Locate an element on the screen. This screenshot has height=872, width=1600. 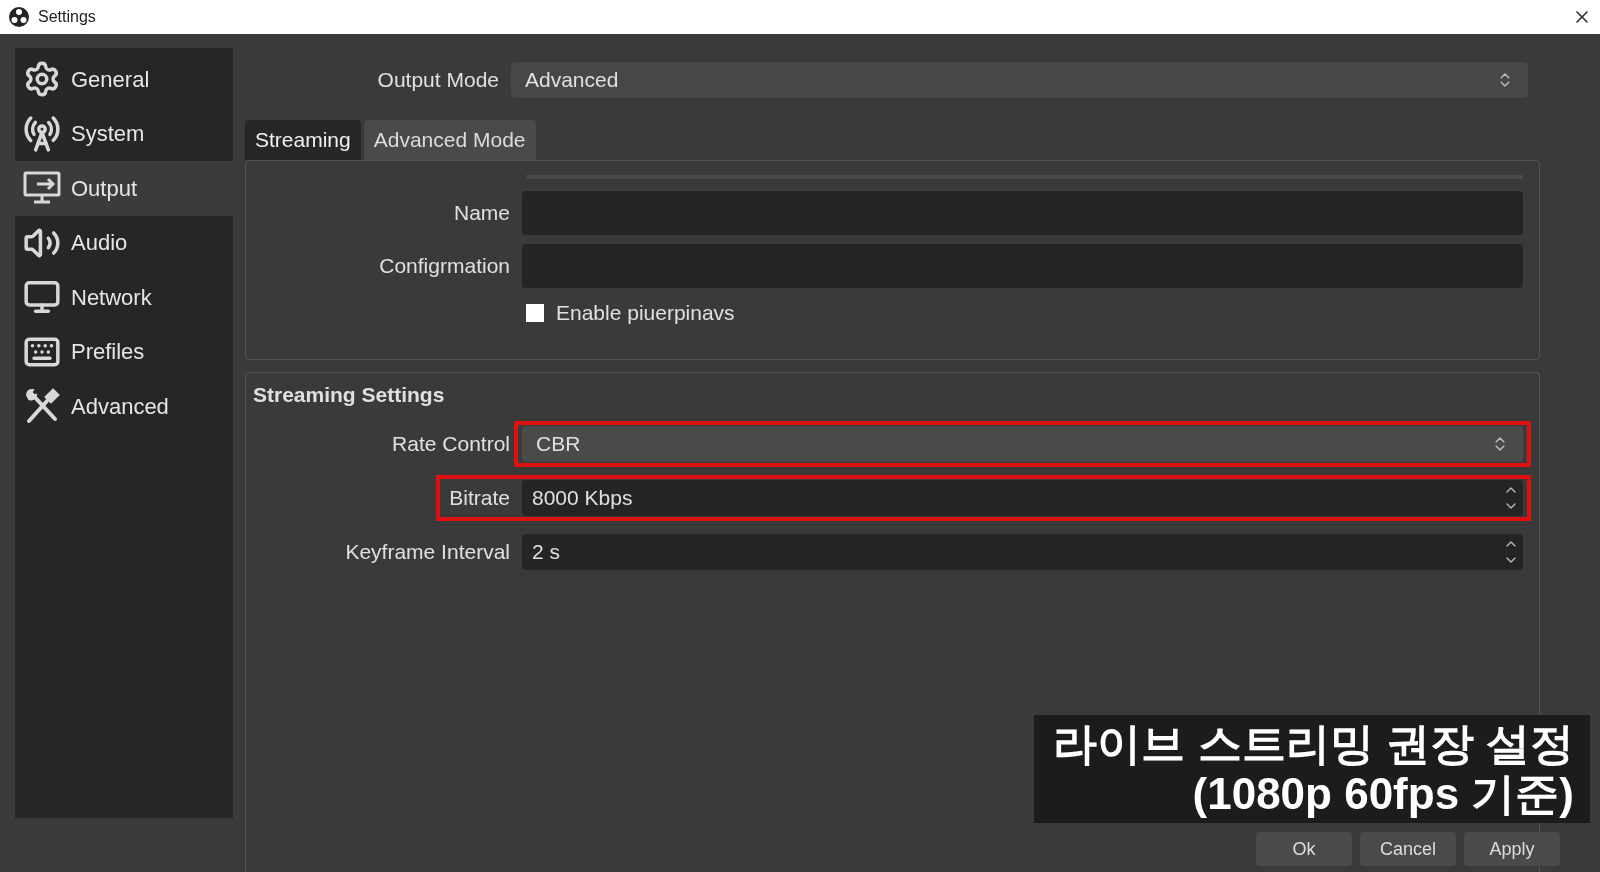
number-field: 8000 Kbps is located at coordinates (1022, 497).